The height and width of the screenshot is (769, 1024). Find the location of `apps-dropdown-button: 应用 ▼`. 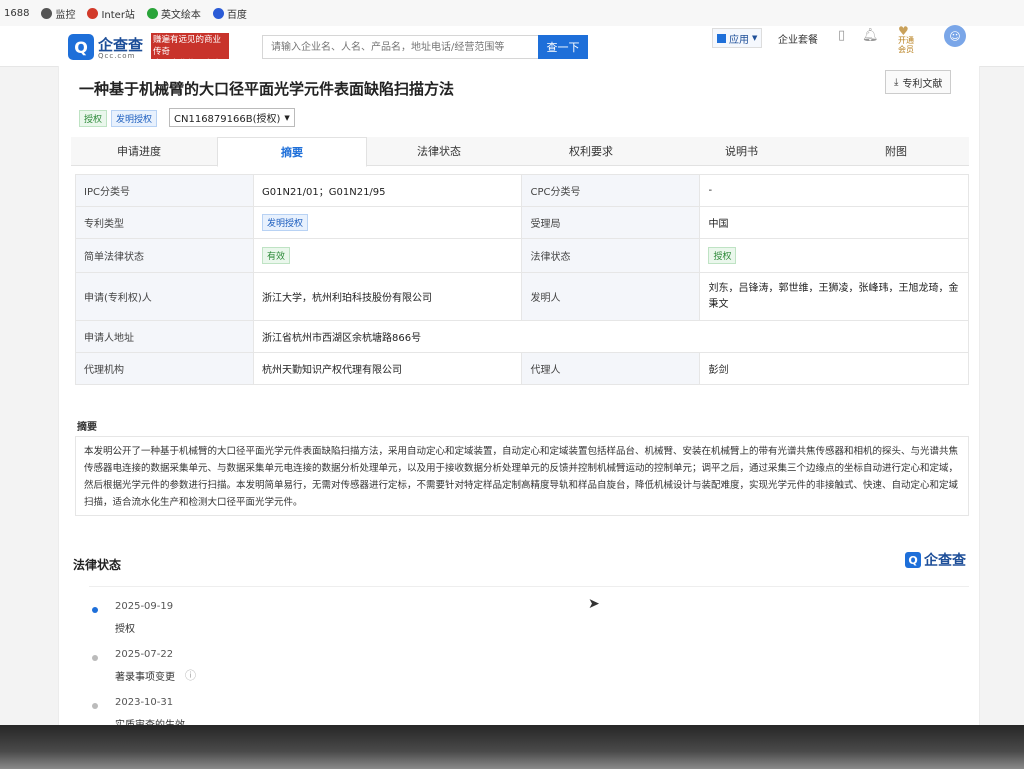

apps-dropdown-button: 应用 ▼ is located at coordinates (737, 38).